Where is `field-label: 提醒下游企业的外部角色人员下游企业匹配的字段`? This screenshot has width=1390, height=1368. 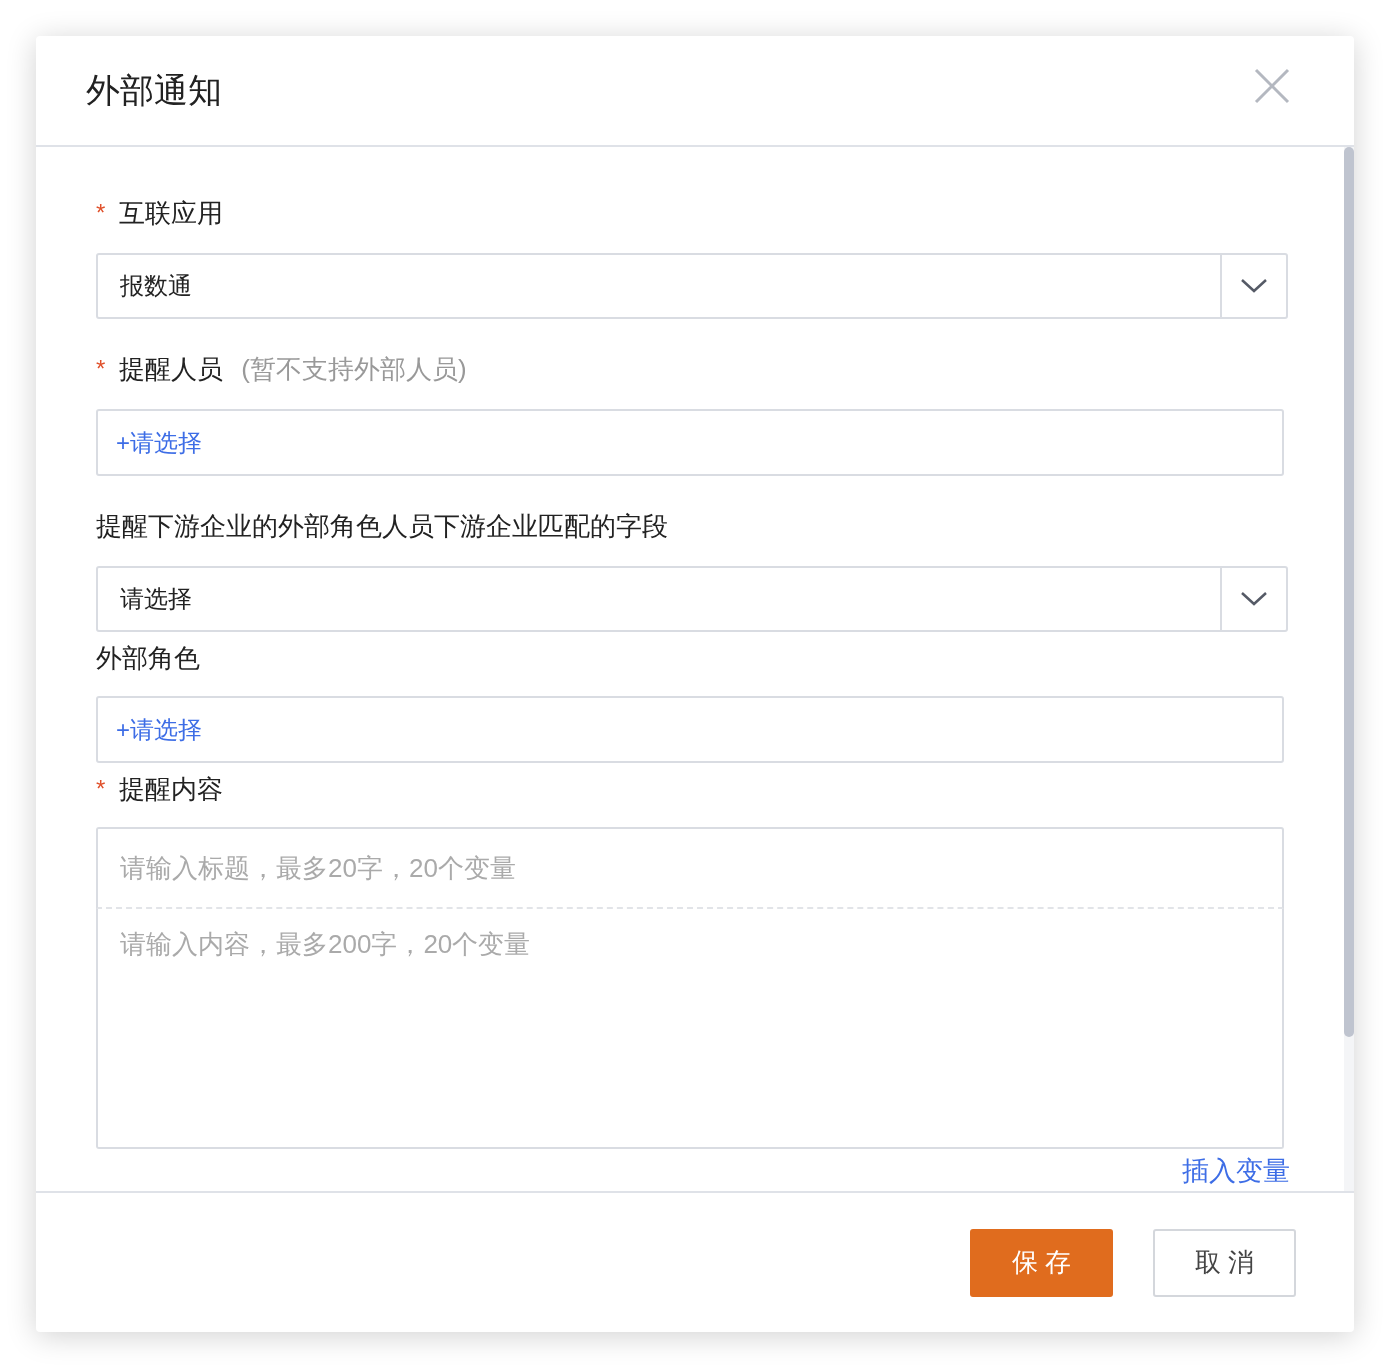 field-label: 提醒下游企业的外部角色人员下游企业匹配的字段 is located at coordinates (382, 526).